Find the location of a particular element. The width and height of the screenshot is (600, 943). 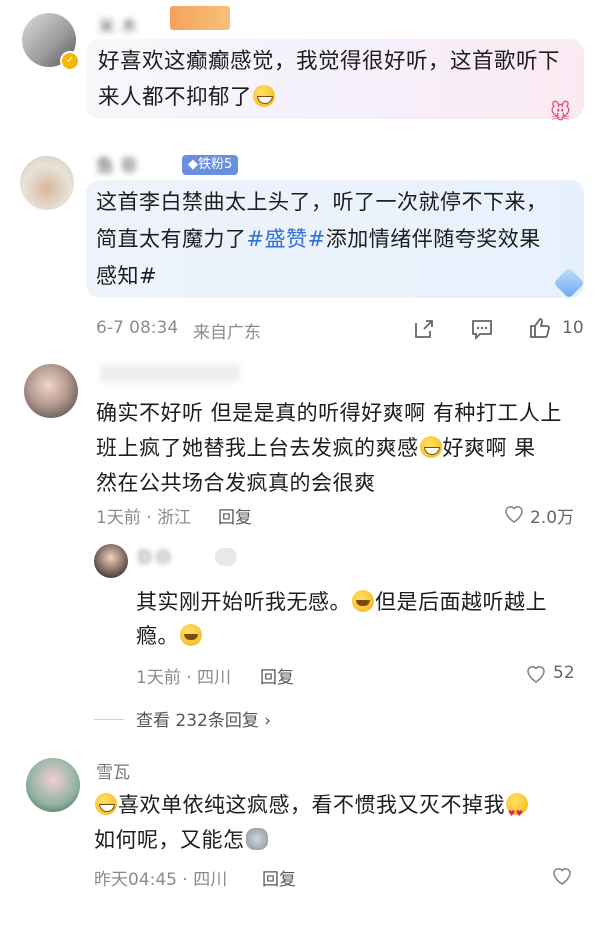

comment-text: 好喜欢这癫癫感觉，我觉得很好听，这首歌听下 is located at coordinates (329, 61).